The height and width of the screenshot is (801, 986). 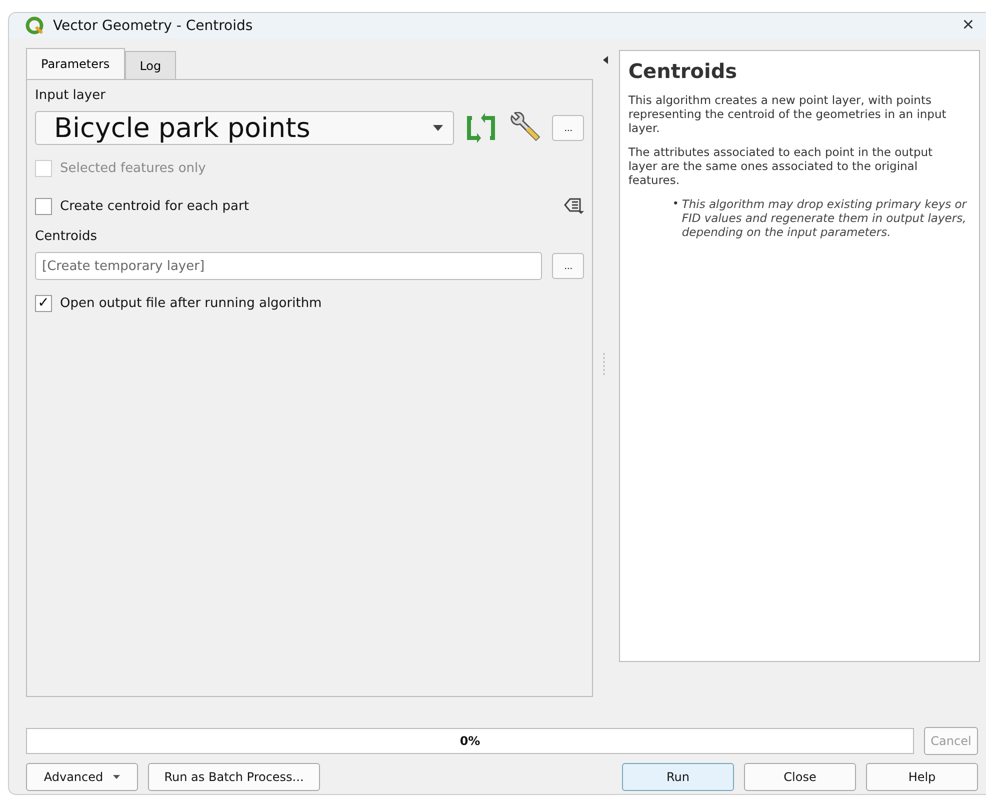 What do you see at coordinates (604, 365) in the screenshot?
I see `splitter-handle-icon` at bounding box center [604, 365].